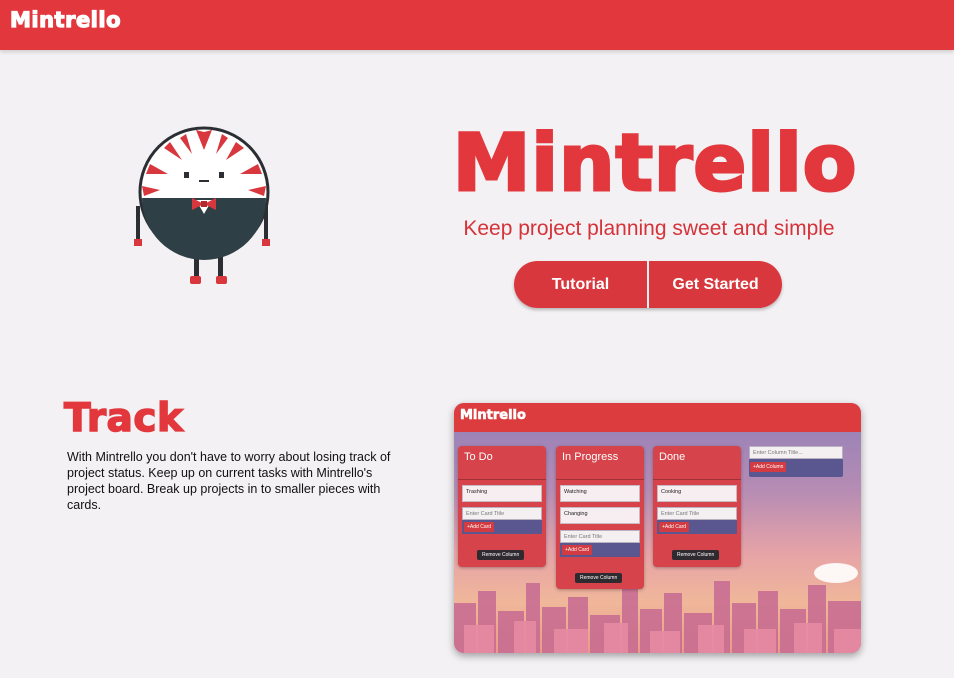 Image resolution: width=954 pixels, height=678 pixels. Describe the element at coordinates (600, 493) in the screenshot. I see `preview-card: Watching` at that location.